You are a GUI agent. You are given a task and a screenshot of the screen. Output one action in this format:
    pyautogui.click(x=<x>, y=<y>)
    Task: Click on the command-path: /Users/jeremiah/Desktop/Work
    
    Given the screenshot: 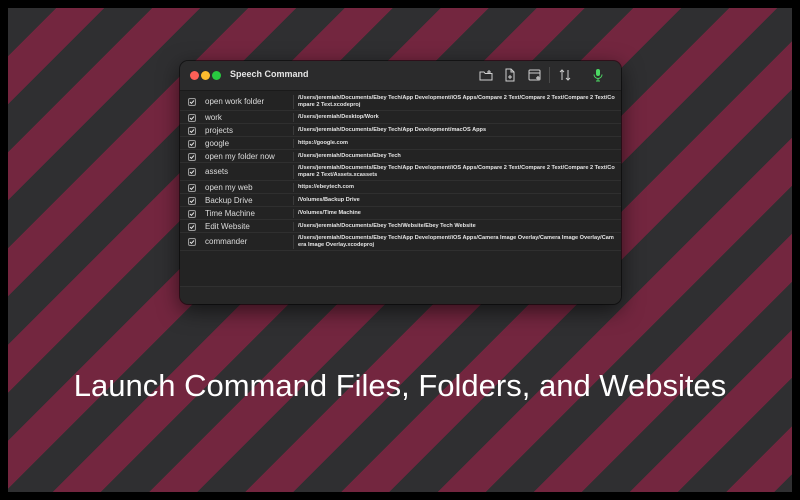 What is the action you would take?
    pyautogui.click(x=457, y=117)
    